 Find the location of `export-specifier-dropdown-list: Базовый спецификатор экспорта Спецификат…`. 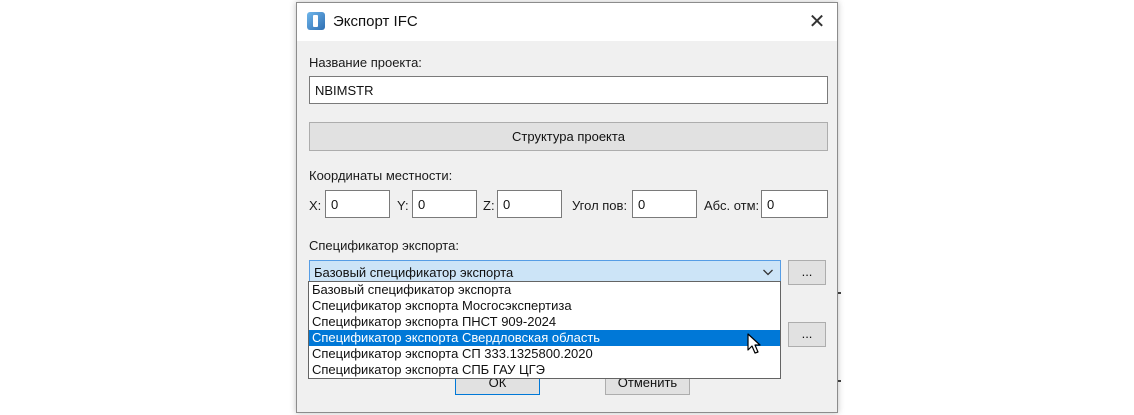

export-specifier-dropdown-list: Базовый спецификатор экспорта Спецификат… is located at coordinates (544, 330).